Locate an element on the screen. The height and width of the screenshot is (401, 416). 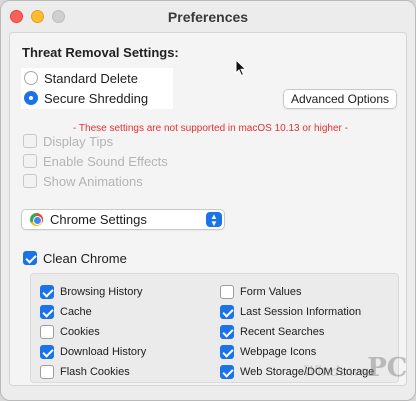
option-recent-searches: Recent Searches is located at coordinates (297, 332).